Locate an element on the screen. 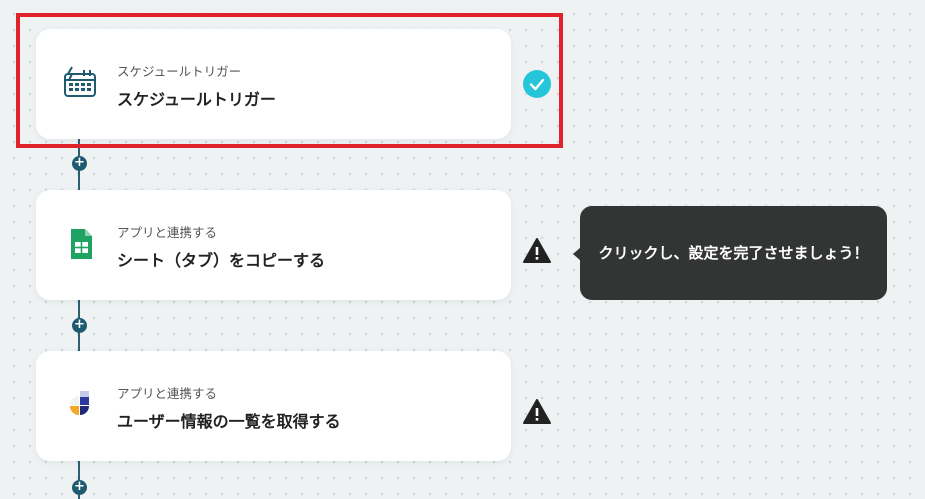 This screenshot has height=499, width=925. step-card-schedule-trigger: スケジュールトリガー スケジュールトリガー is located at coordinates (273, 84).